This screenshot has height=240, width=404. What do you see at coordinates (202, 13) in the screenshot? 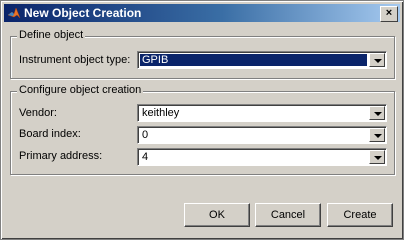
I see `title-bar: New Object Creation ×` at bounding box center [202, 13].